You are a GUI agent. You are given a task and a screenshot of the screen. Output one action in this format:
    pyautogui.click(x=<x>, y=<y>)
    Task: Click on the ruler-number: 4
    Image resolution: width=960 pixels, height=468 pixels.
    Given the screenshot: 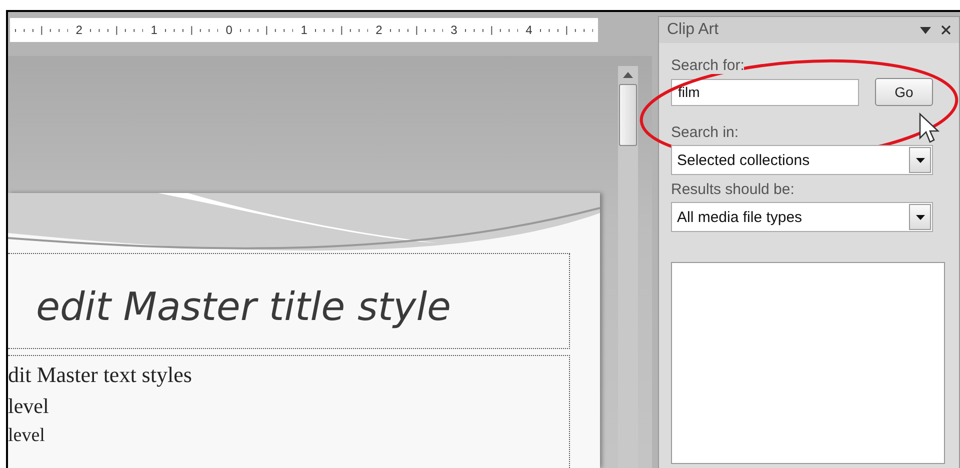 What is the action you would take?
    pyautogui.click(x=529, y=30)
    